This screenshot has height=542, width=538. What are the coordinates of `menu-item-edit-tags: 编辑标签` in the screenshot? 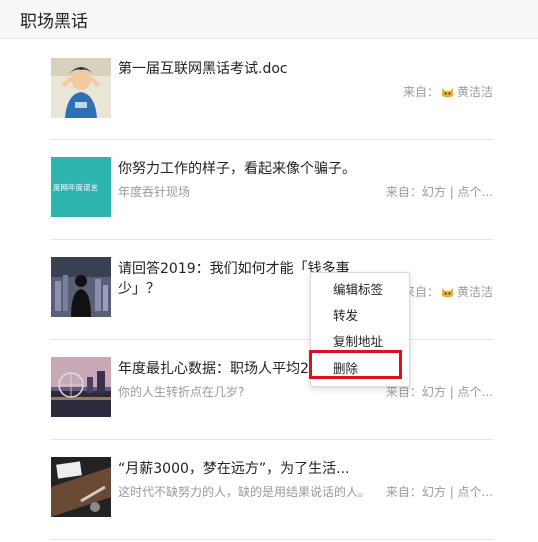 It's located at (360, 290).